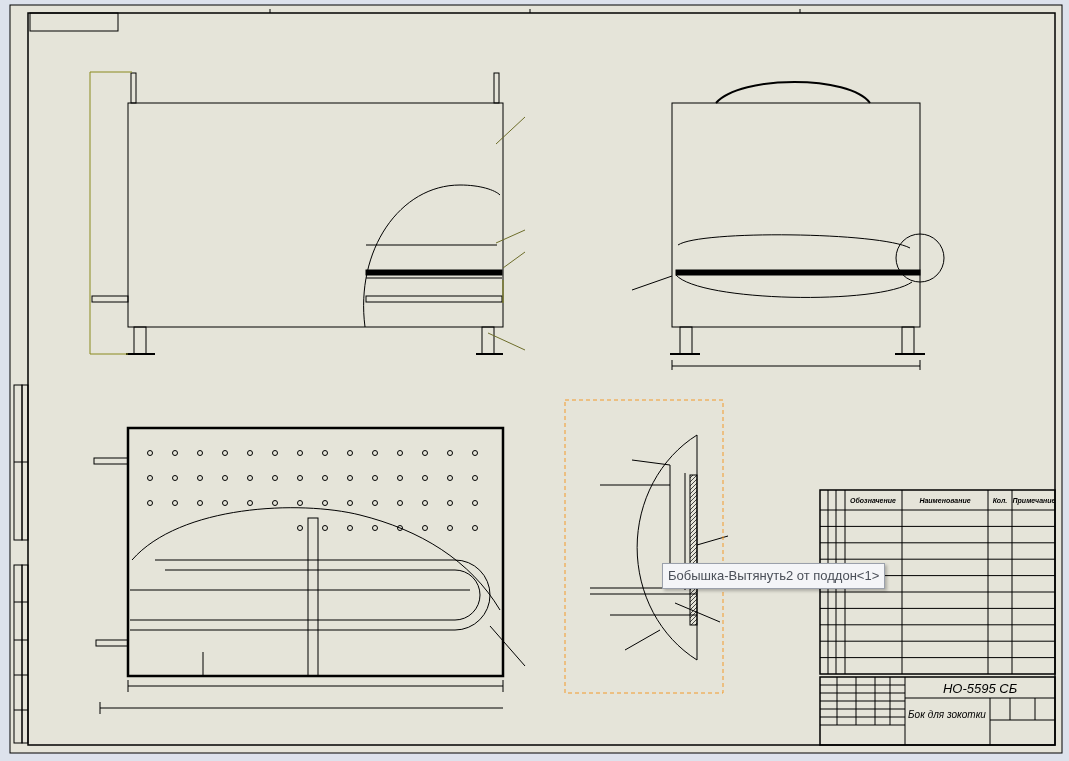 This screenshot has height=761, width=1069. I want to click on drawing-name: Бок для зокотки, so click(947, 714).